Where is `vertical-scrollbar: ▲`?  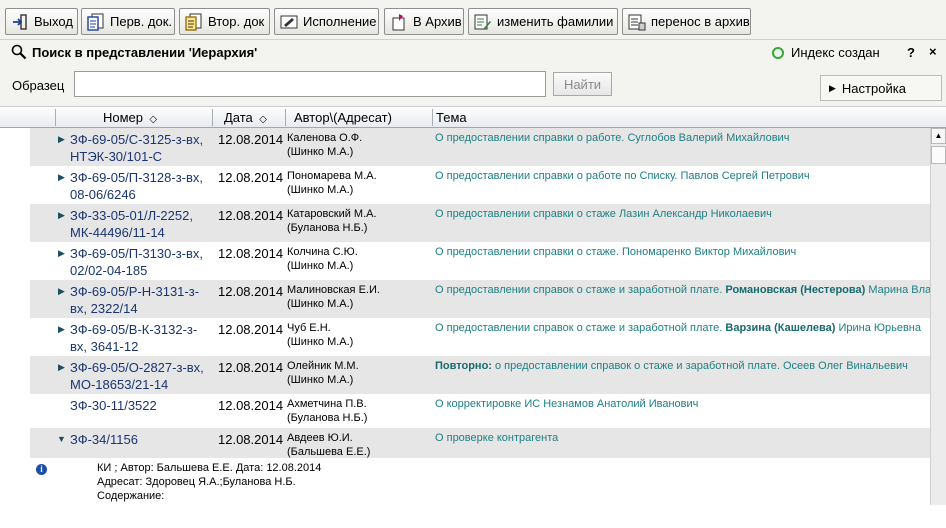 vertical-scrollbar: ▲ is located at coordinates (938, 316).